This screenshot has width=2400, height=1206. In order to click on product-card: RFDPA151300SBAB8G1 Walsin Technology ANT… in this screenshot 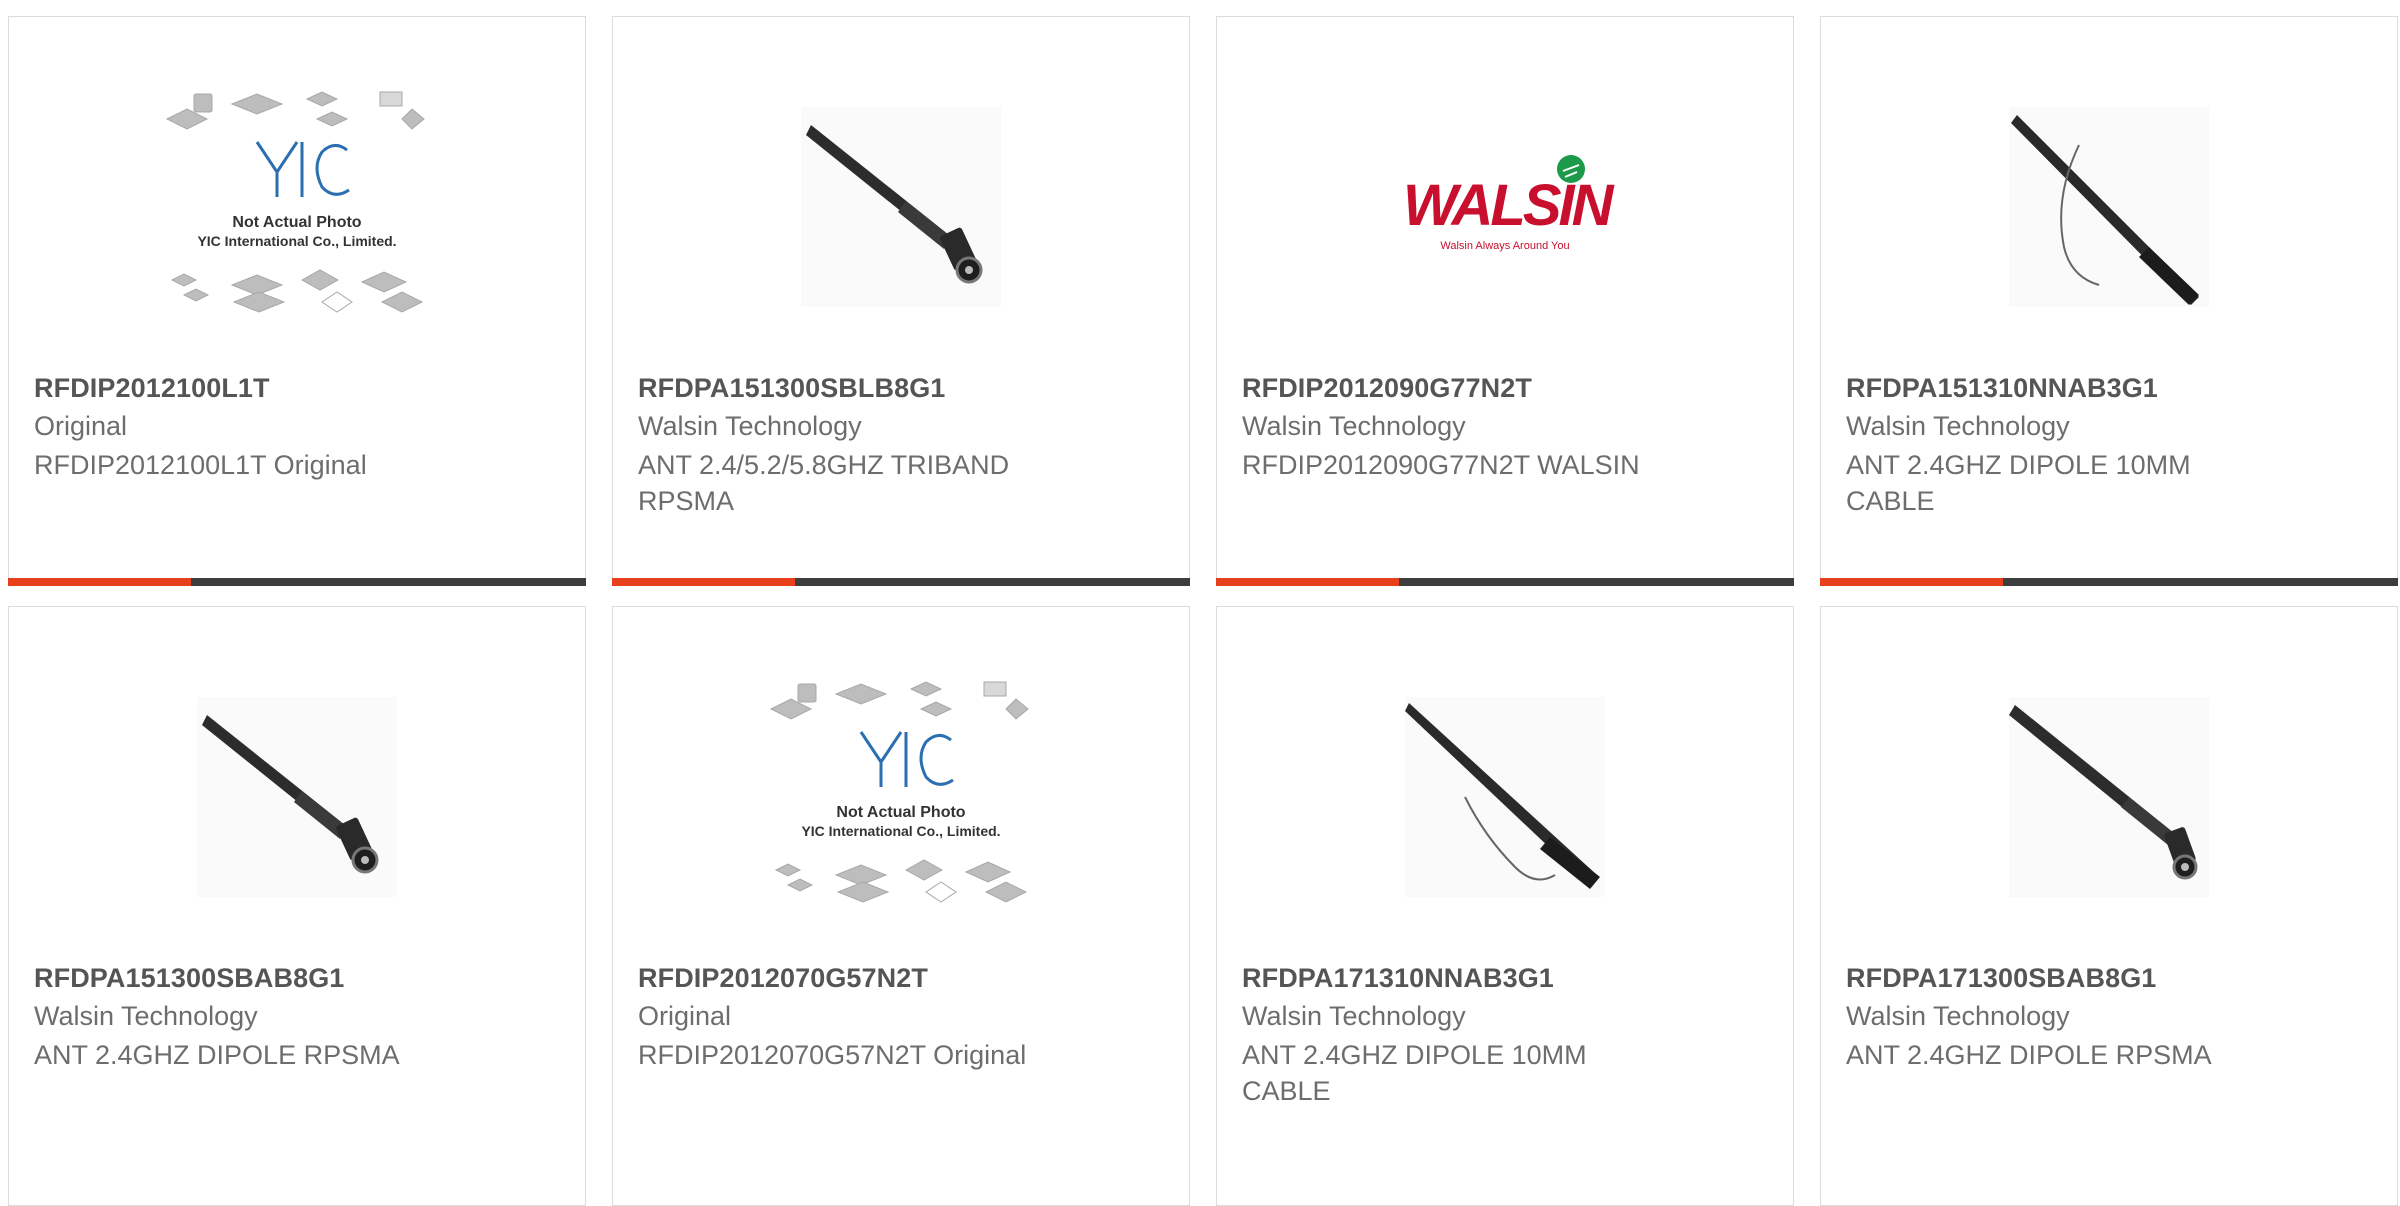, I will do `click(297, 906)`.